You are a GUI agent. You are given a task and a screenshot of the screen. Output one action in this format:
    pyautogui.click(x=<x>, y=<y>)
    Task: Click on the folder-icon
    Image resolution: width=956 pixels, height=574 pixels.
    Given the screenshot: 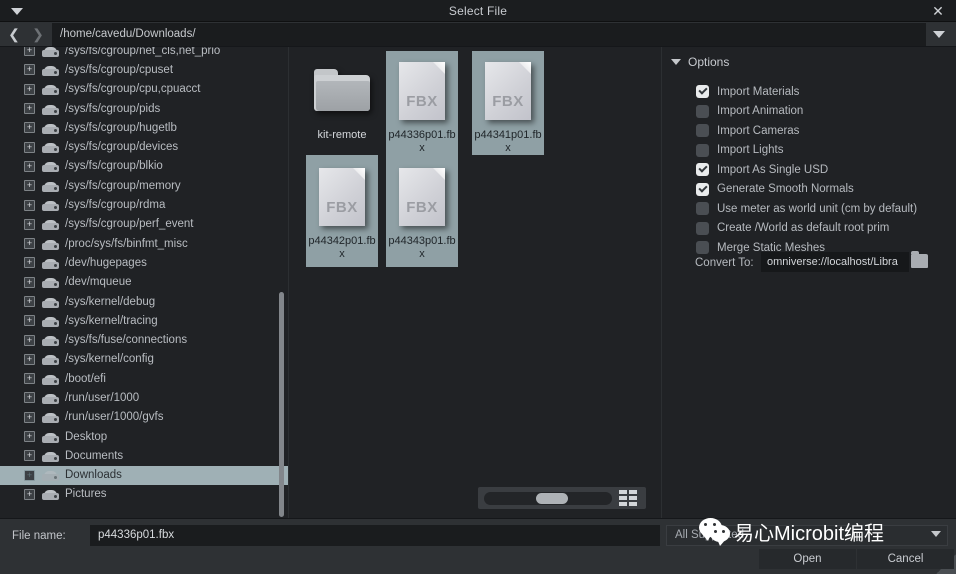 What is the action you would take?
    pyautogui.click(x=919, y=259)
    